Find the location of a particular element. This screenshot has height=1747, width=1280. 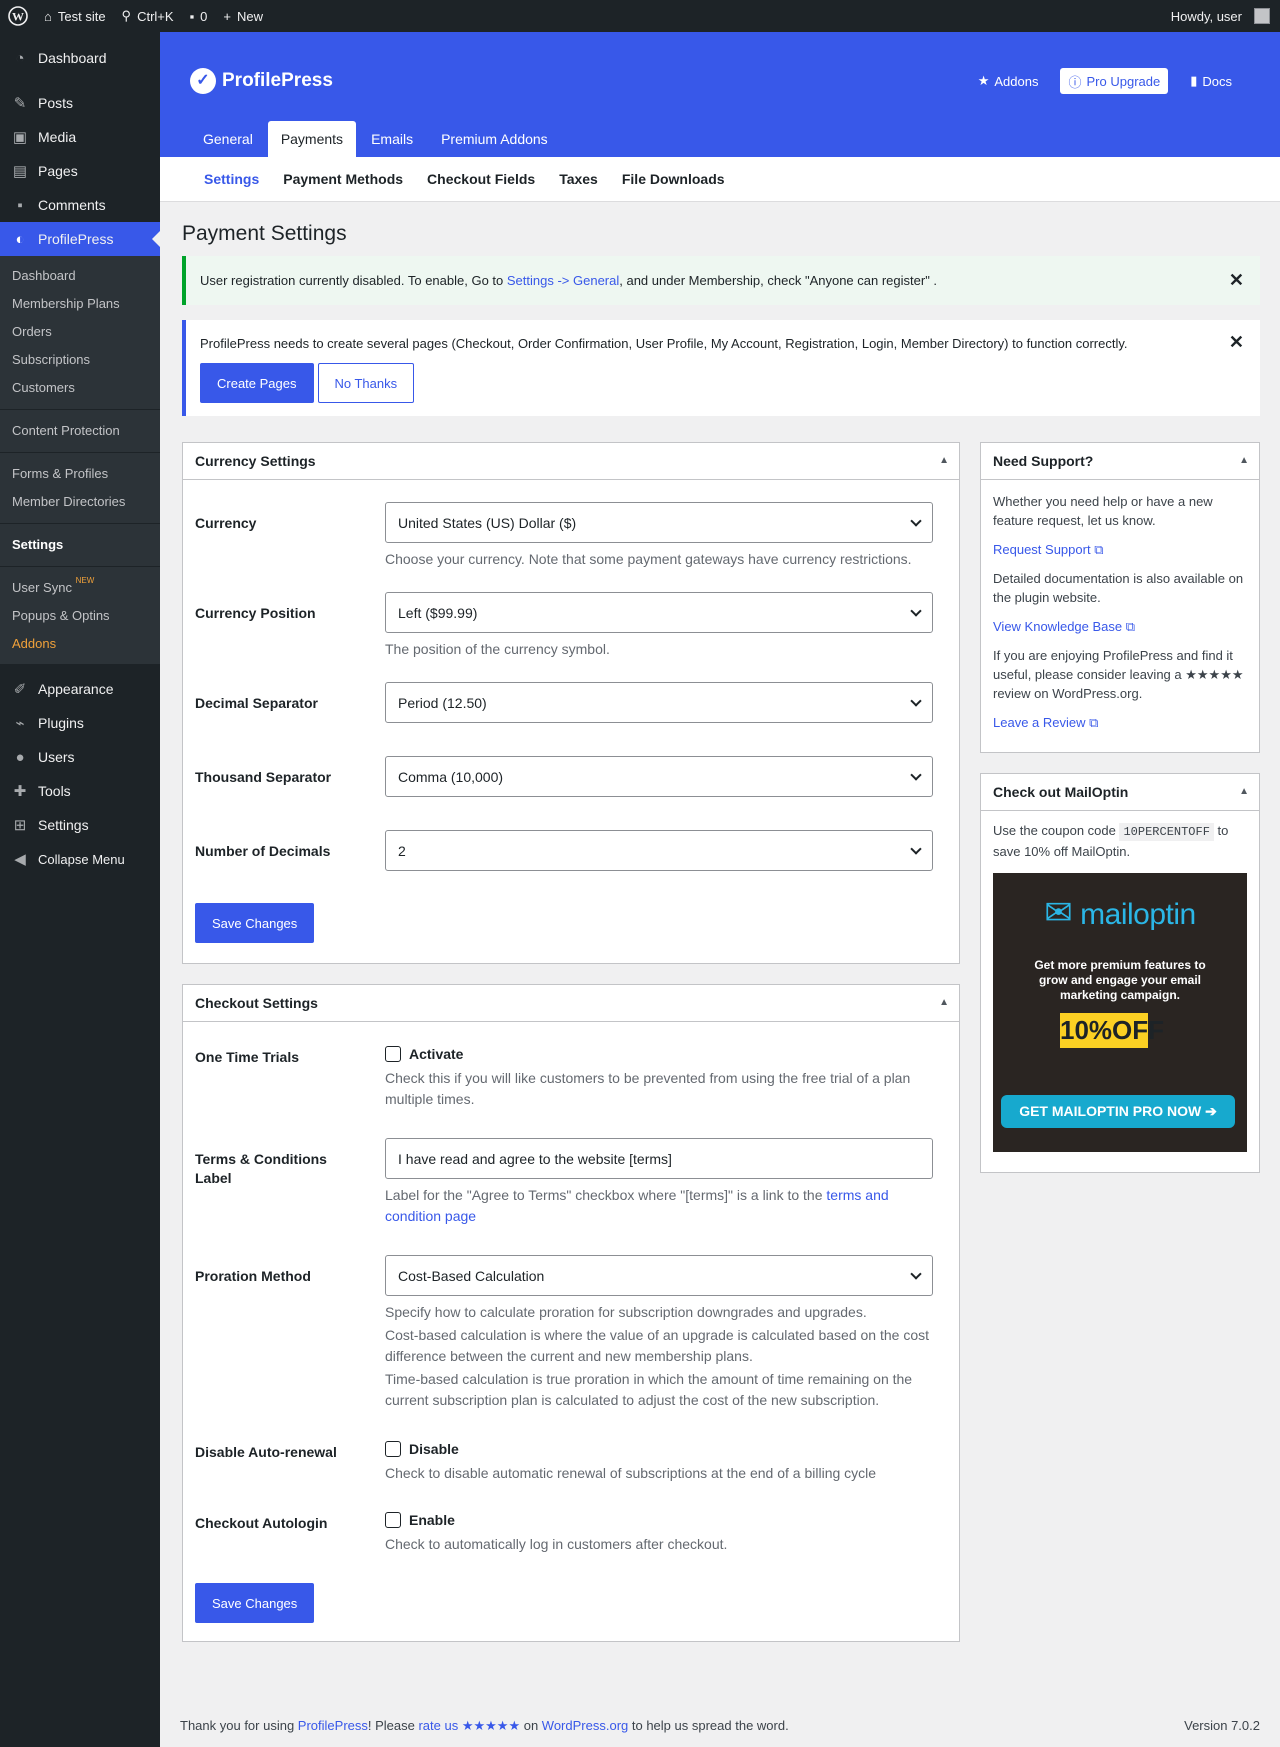

checkout-settings-header: Checkout Settings ▲ is located at coordinates (571, 1003).